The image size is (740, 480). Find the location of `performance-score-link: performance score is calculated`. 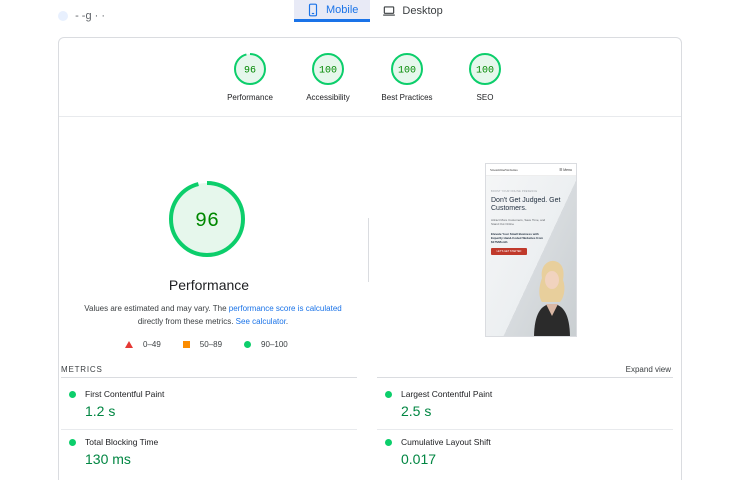

performance-score-link: performance score is calculated is located at coordinates (285, 308).